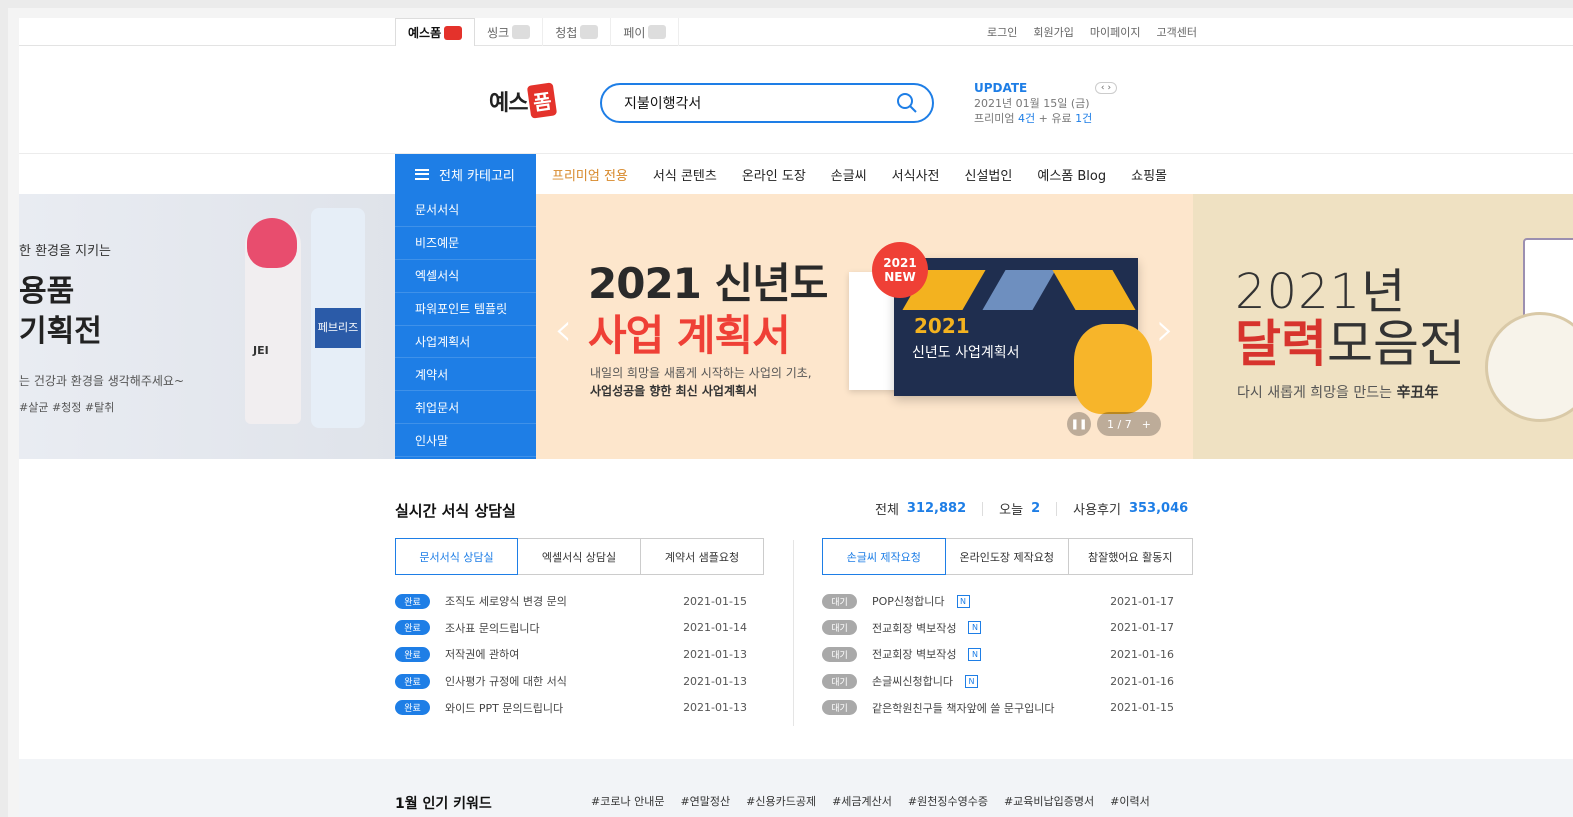 The image size is (1573, 817). I want to click on util-links: 로그인 회원가입 마이페이지 고객센터, so click(1092, 32).